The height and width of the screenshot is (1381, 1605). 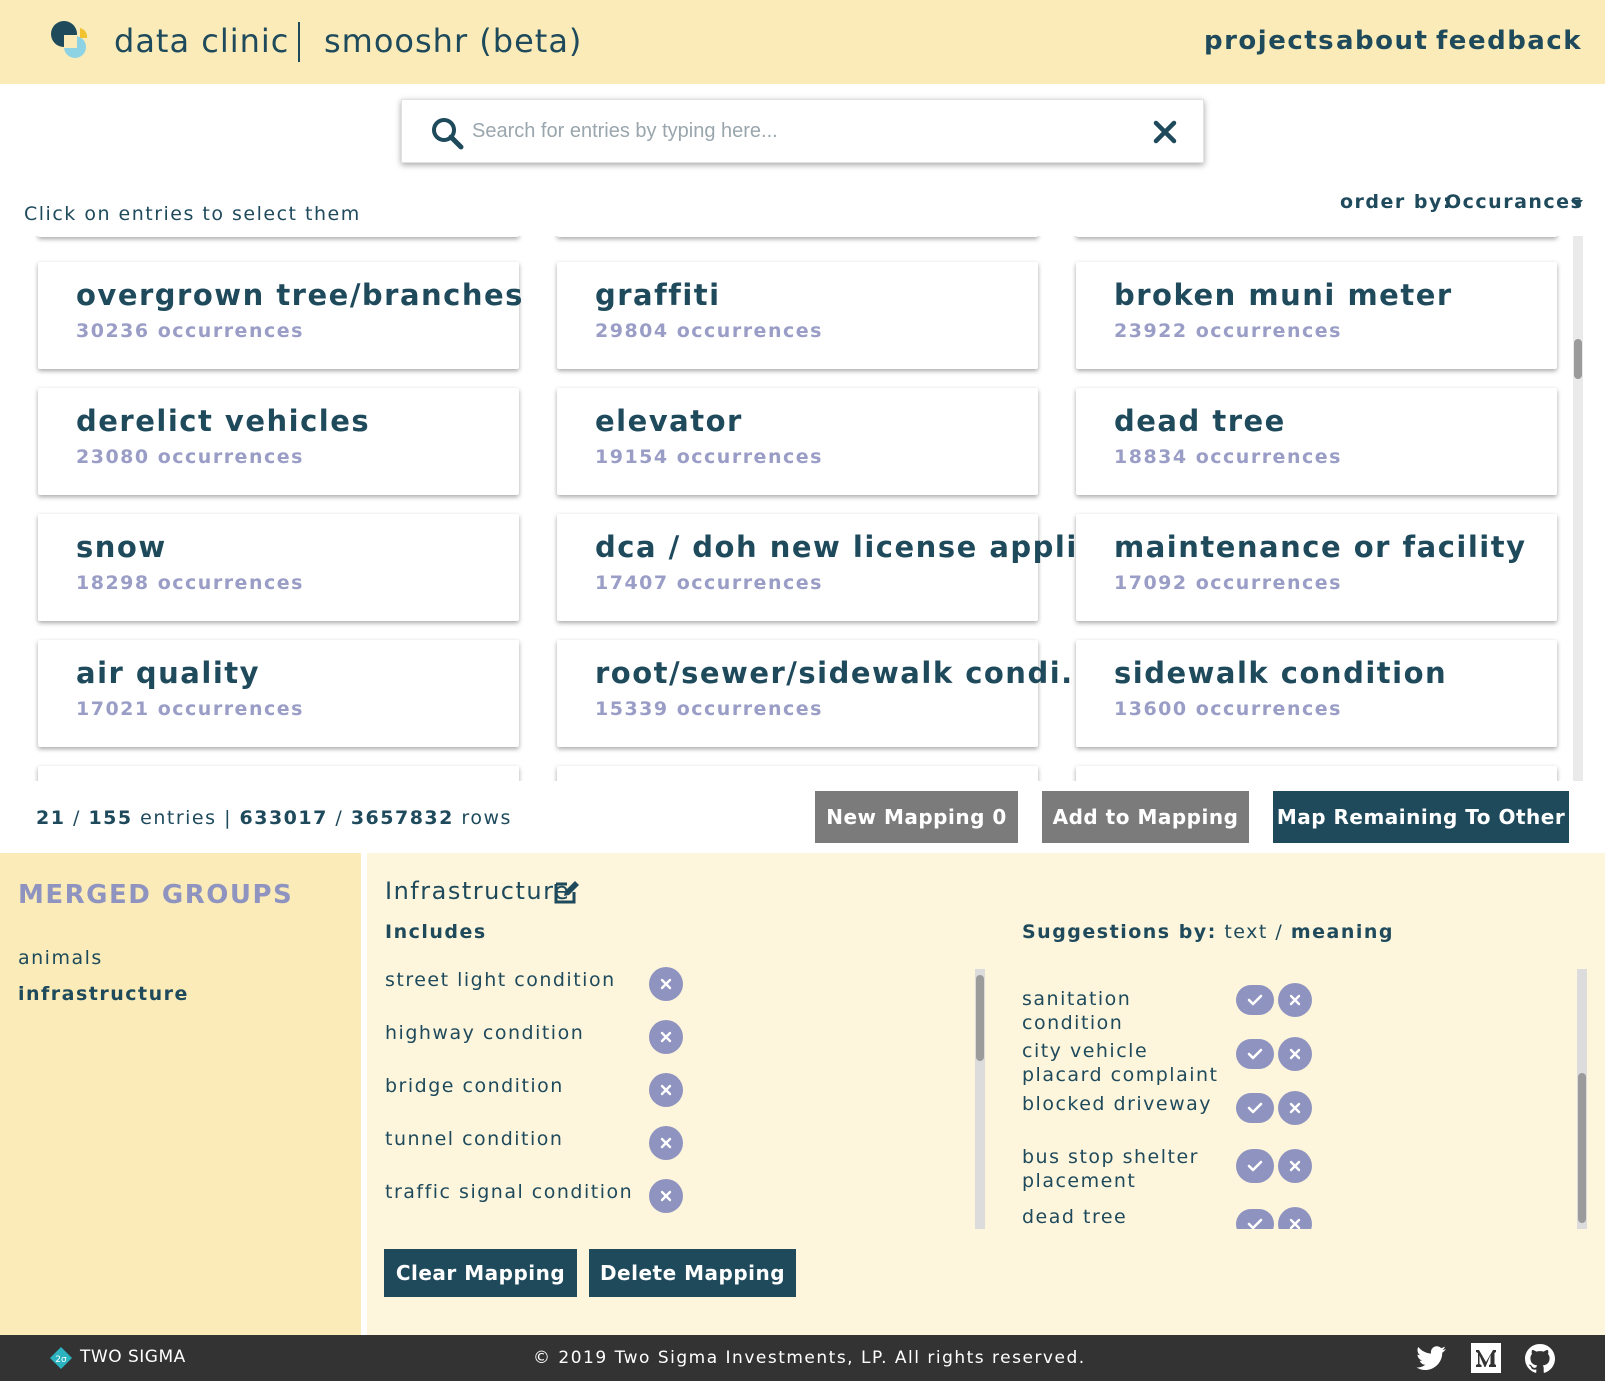 What do you see at coordinates (278, 441) in the screenshot?
I see `entry-card: derelict vehicles 23080 occurrences` at bounding box center [278, 441].